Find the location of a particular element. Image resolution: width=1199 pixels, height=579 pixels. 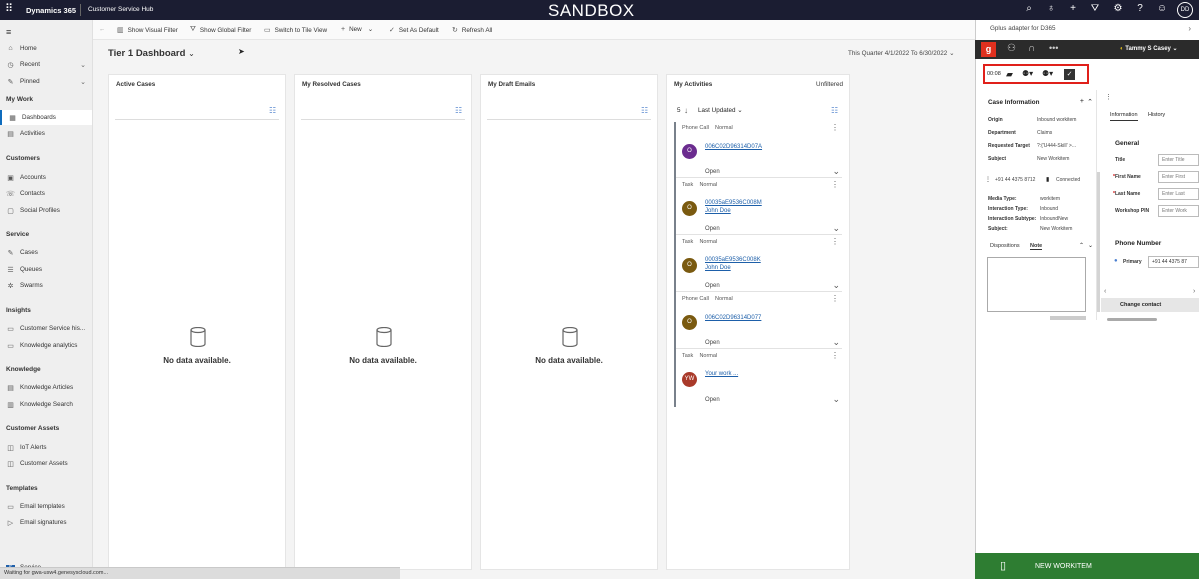

nav-iot-alerts: ◫ IoT Alerts is located at coordinates (46, 447).